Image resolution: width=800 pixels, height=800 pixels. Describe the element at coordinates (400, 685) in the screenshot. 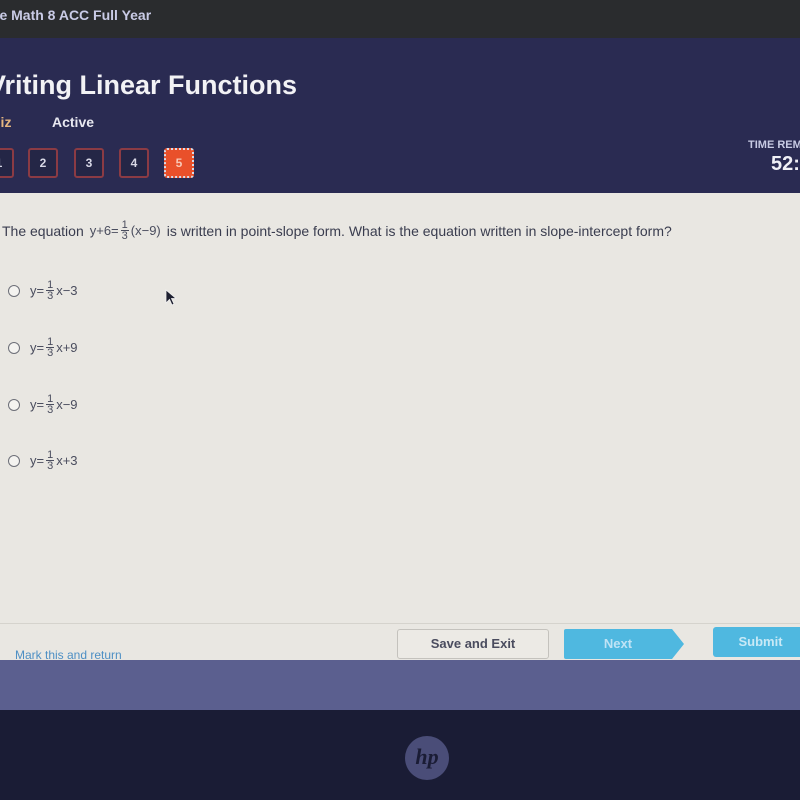

I see `screen-bottom-edge` at that location.